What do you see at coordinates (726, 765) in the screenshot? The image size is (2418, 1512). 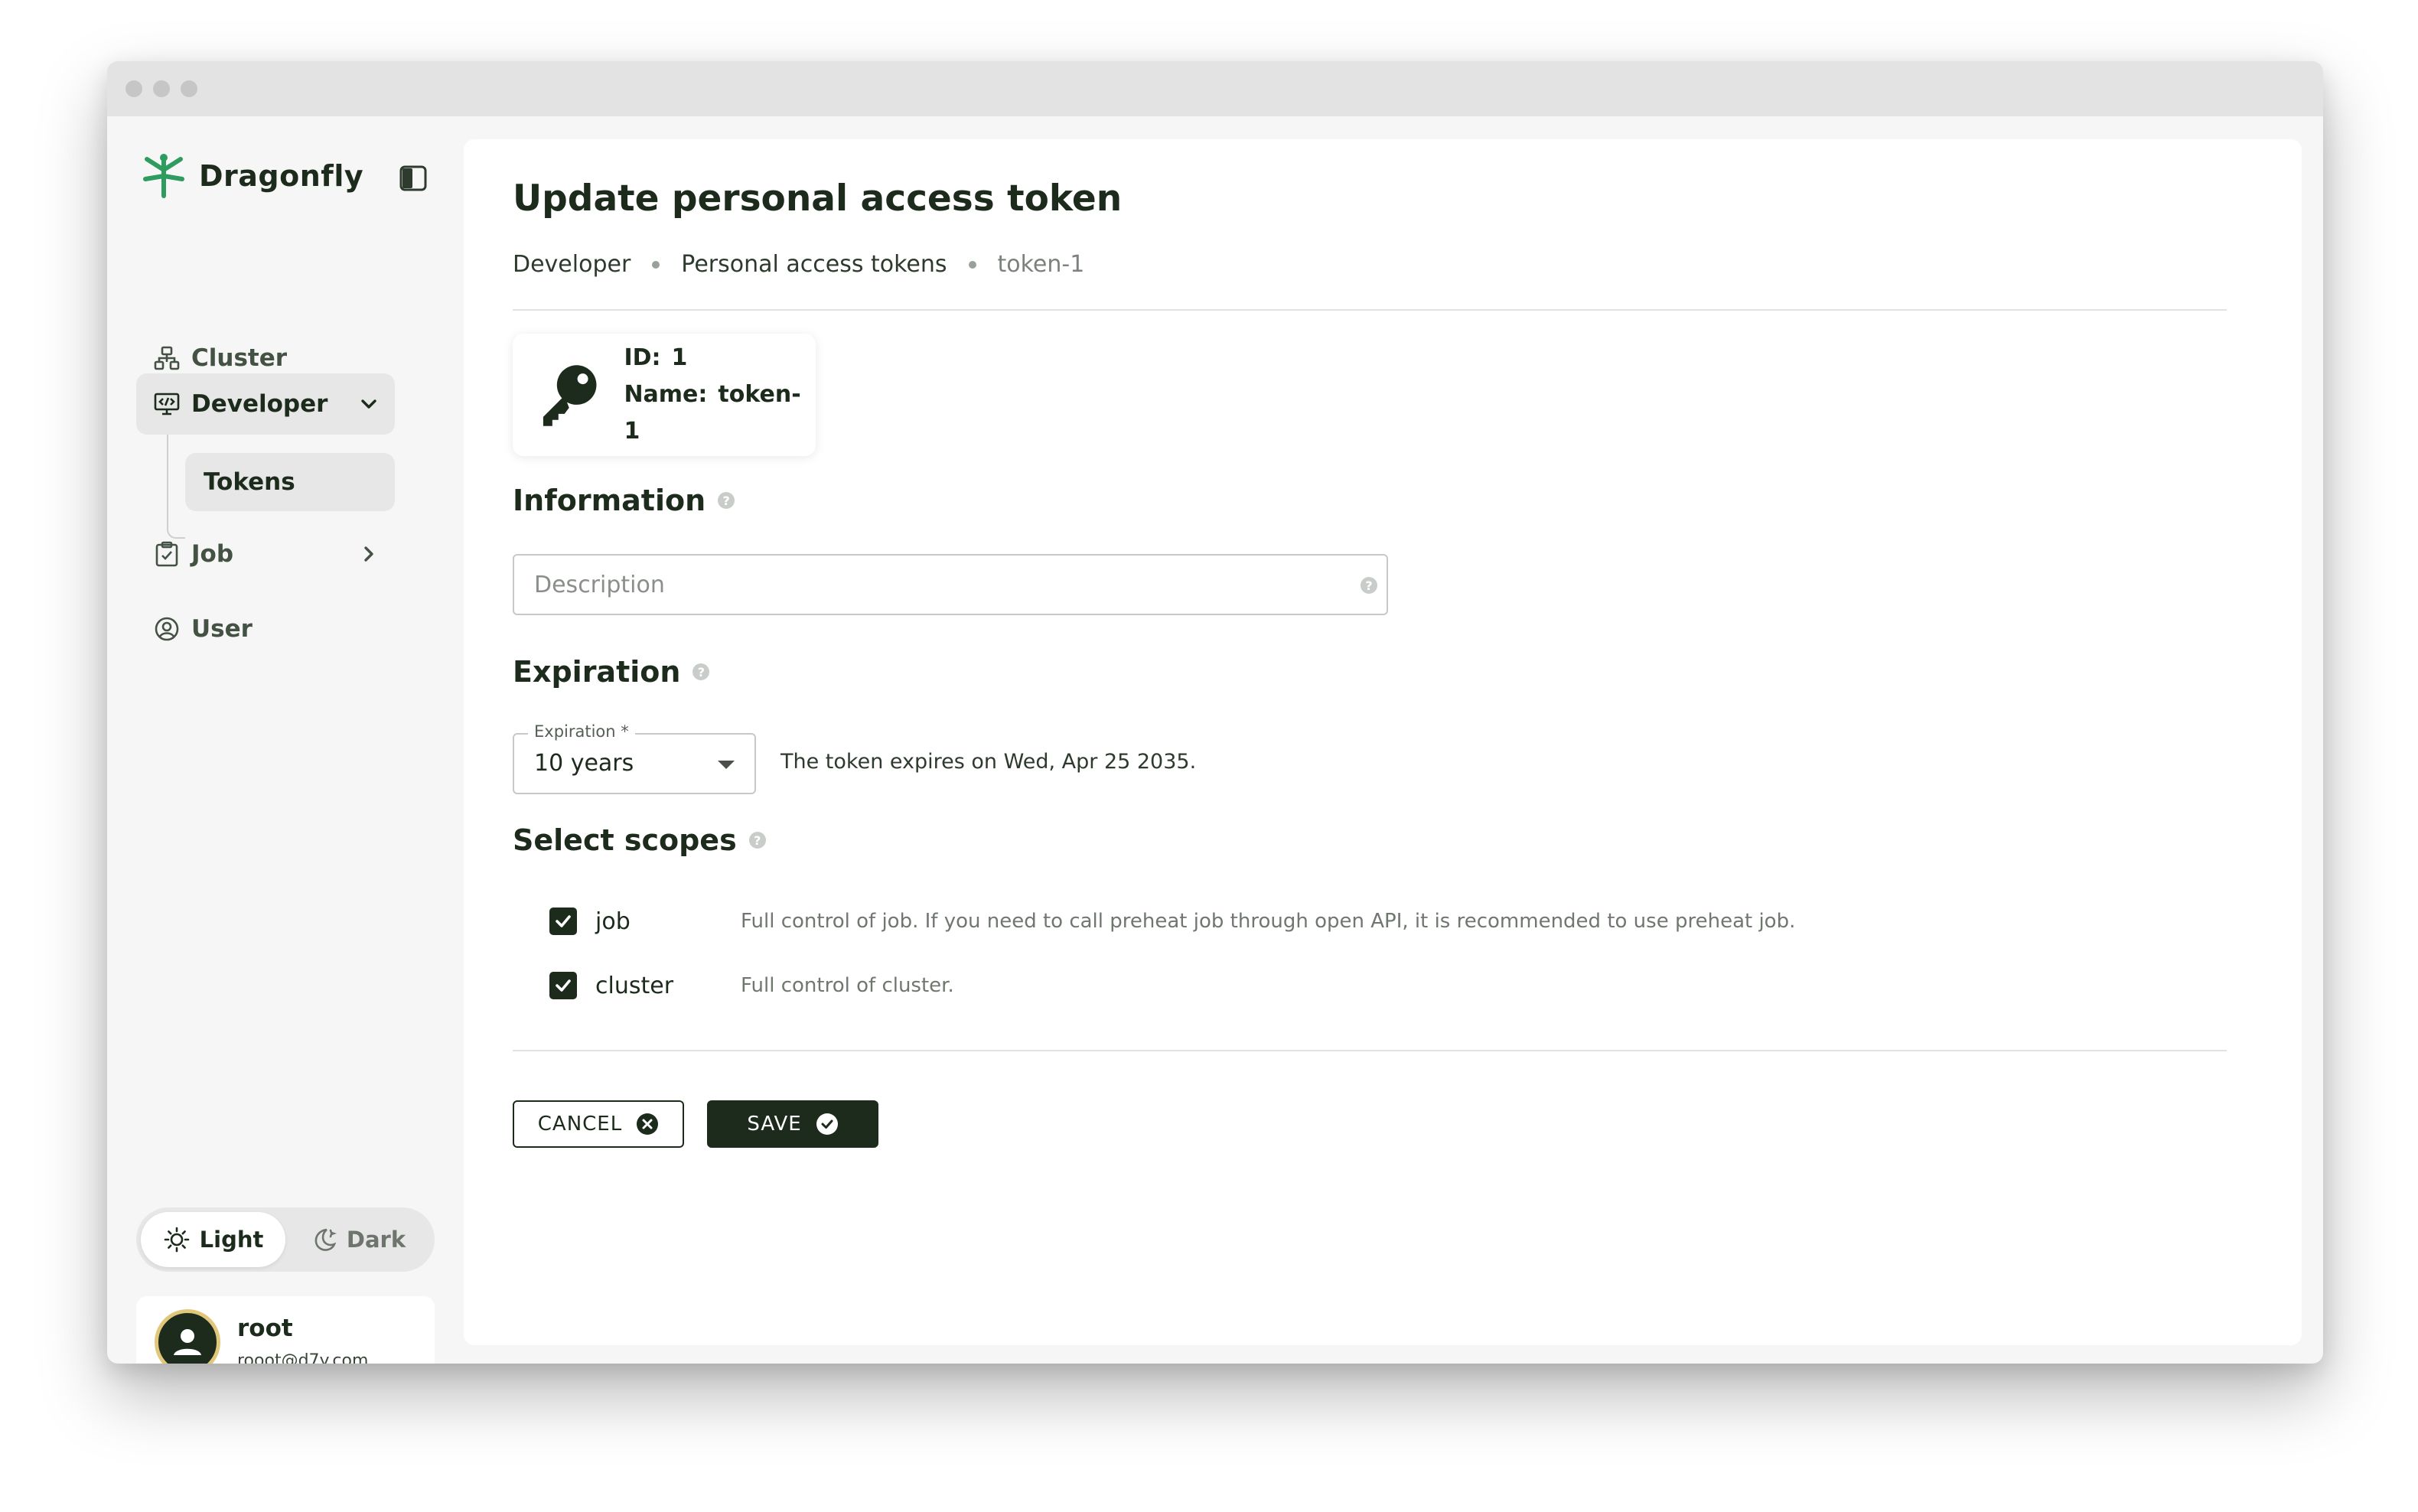 I see `dropdown-arrow-icon` at bounding box center [726, 765].